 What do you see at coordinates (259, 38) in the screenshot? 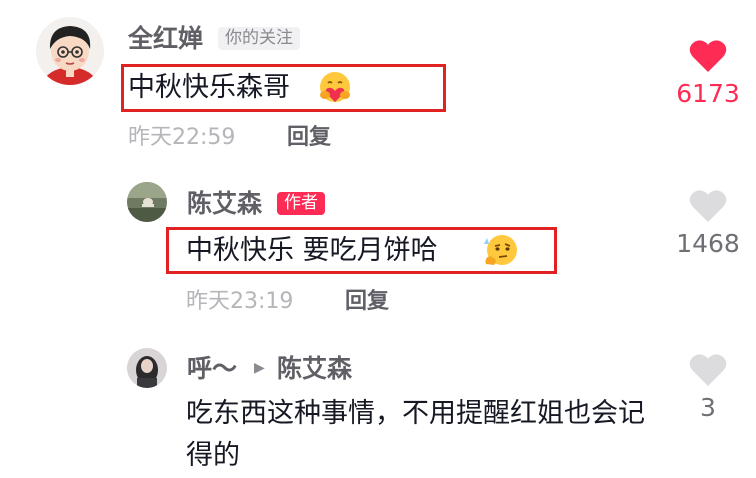
I see `following-badge: 你的关注` at bounding box center [259, 38].